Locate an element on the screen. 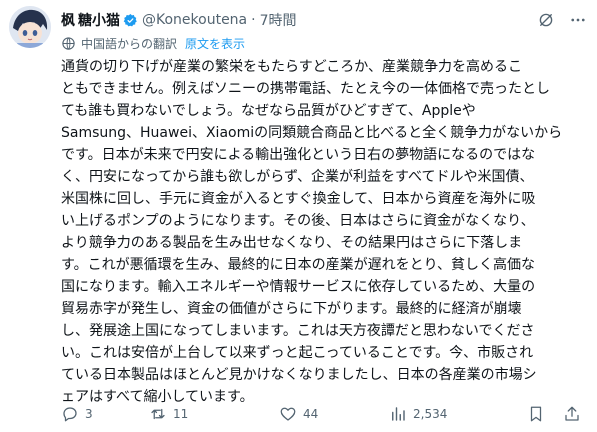  like-button: 44 is located at coordinates (334, 414).